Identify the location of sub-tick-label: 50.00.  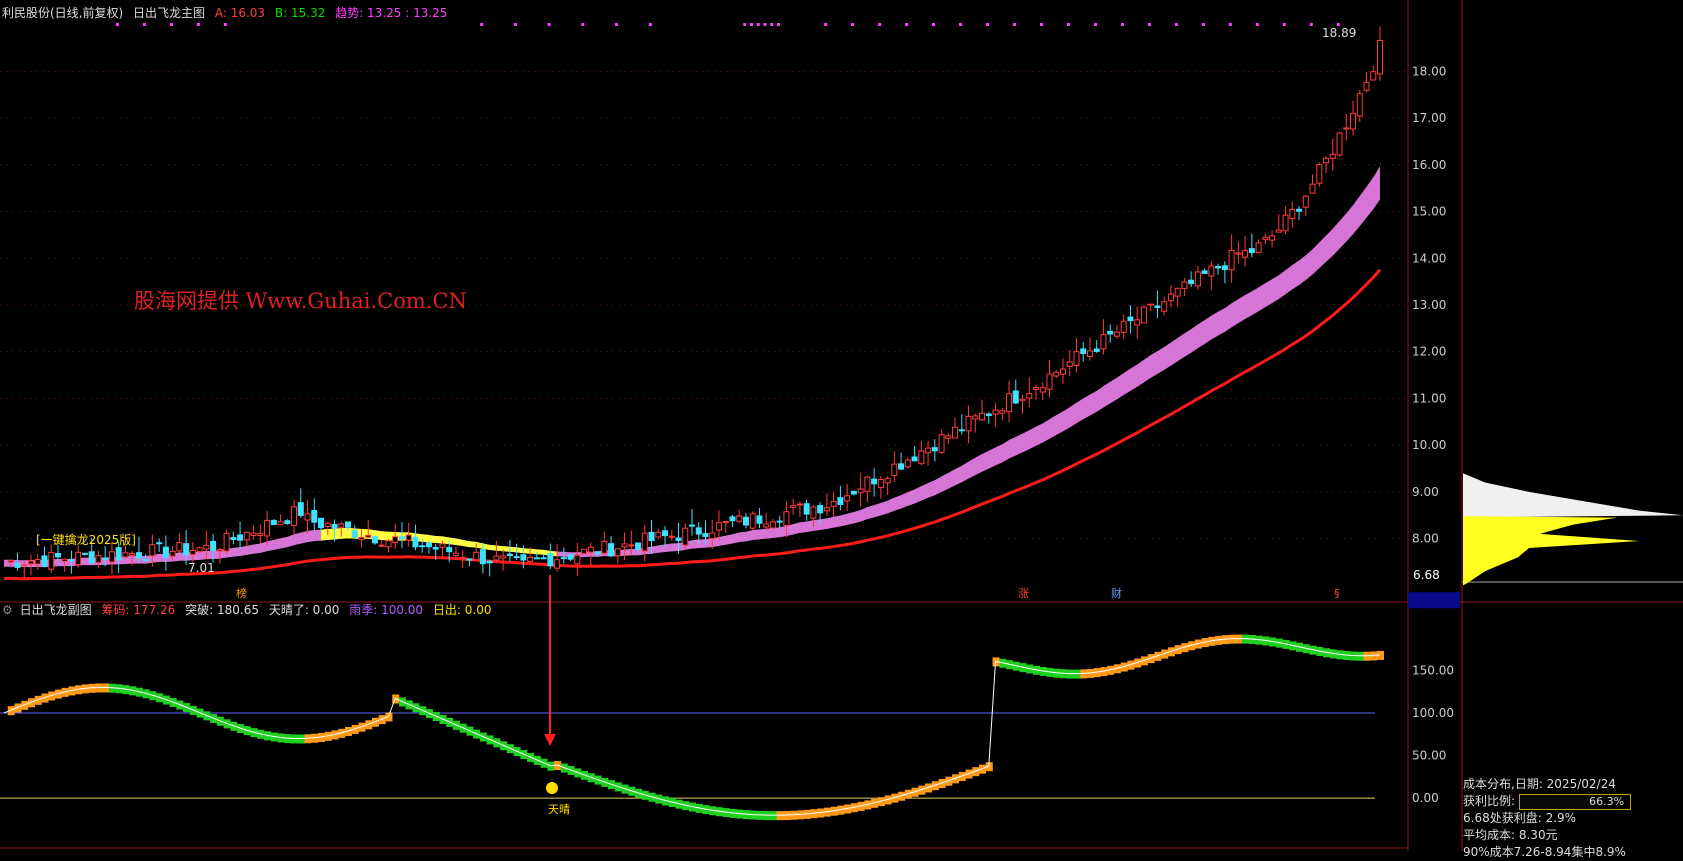
(1429, 756).